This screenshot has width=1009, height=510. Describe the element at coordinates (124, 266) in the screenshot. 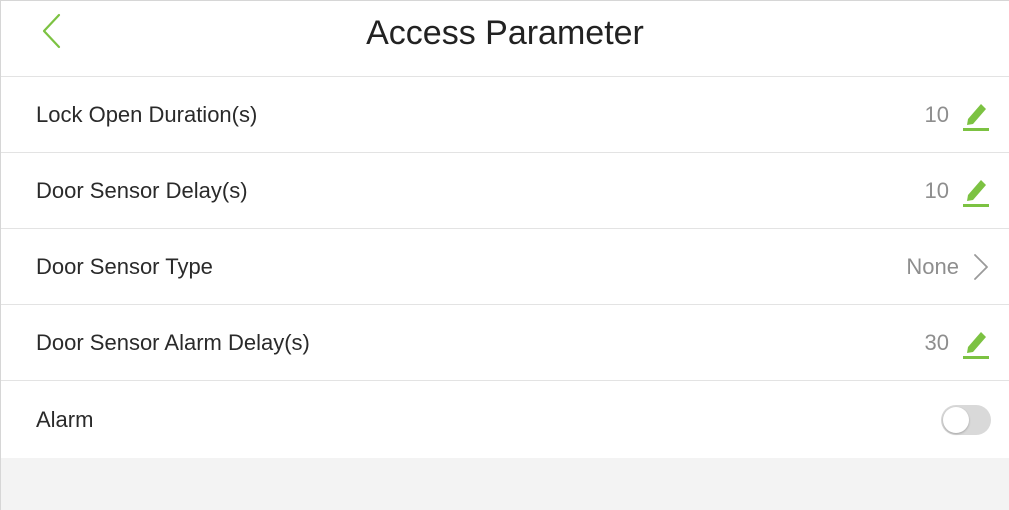

I see `row-label: Door Sensor Type` at that location.